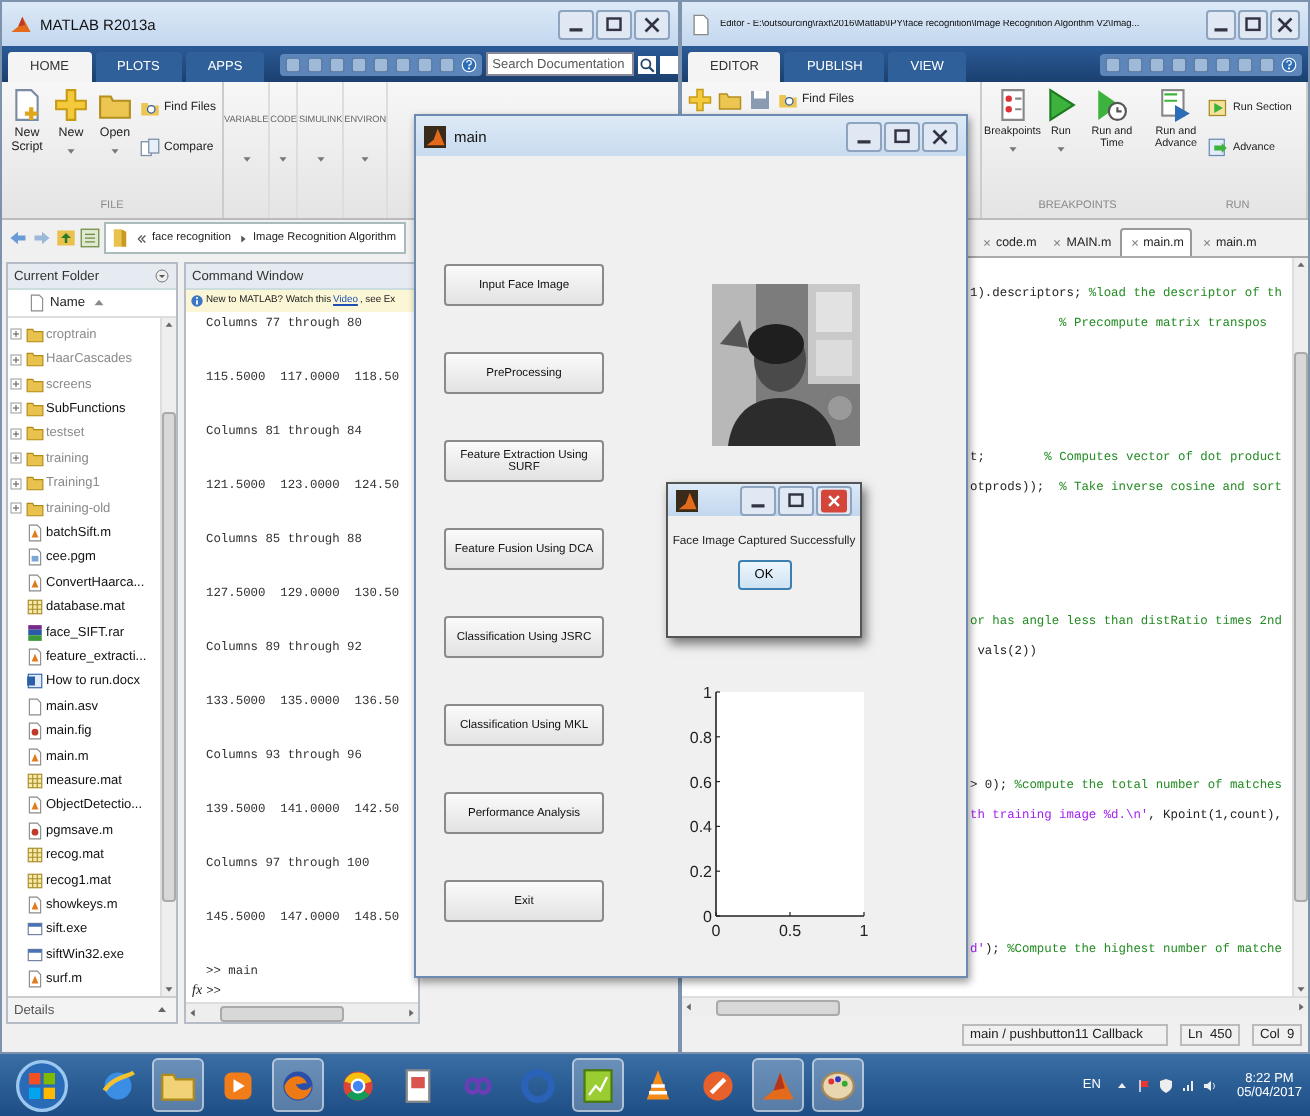  Describe the element at coordinates (790, 931) in the screenshot. I see `tick-label: 0.5` at that location.